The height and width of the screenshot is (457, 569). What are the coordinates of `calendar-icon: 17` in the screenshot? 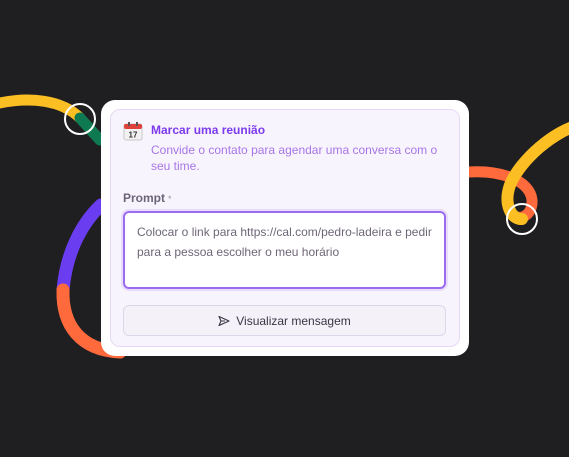 It's located at (133, 131).